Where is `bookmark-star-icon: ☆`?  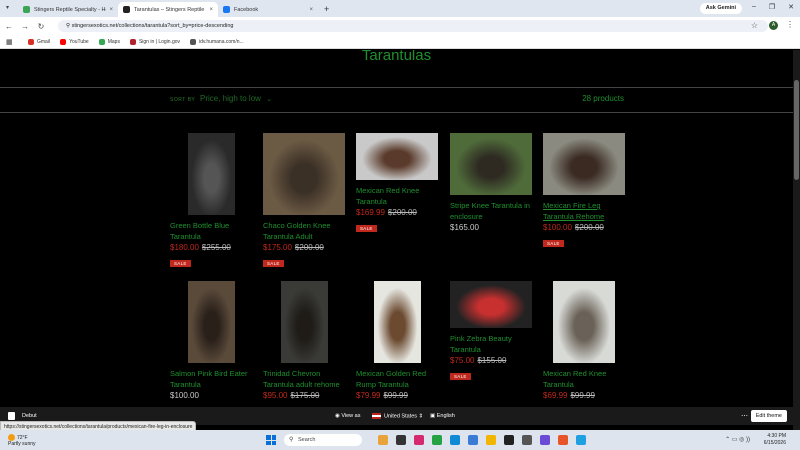 bookmark-star-icon: ☆ is located at coordinates (754, 25).